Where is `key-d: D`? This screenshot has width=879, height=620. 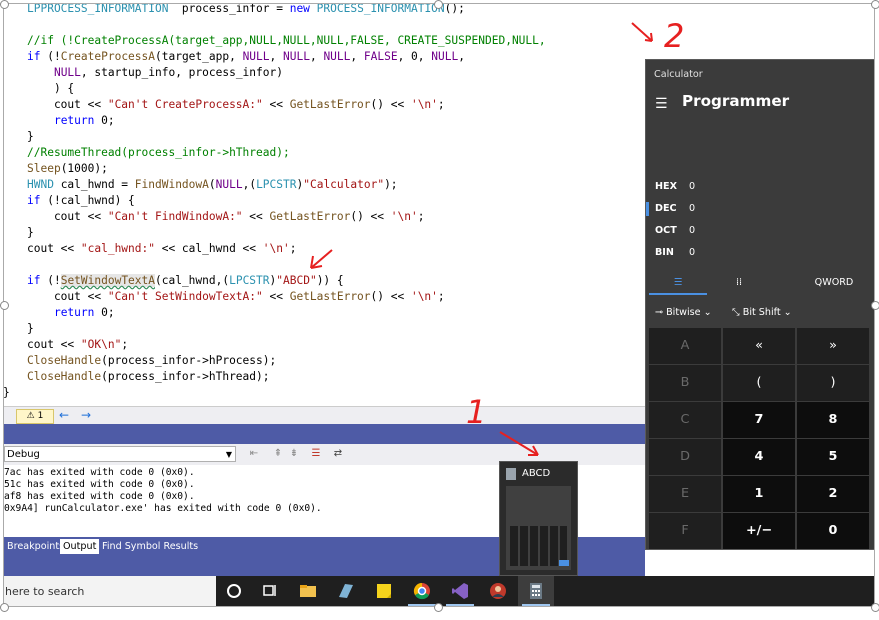 key-d: D is located at coordinates (685, 457).